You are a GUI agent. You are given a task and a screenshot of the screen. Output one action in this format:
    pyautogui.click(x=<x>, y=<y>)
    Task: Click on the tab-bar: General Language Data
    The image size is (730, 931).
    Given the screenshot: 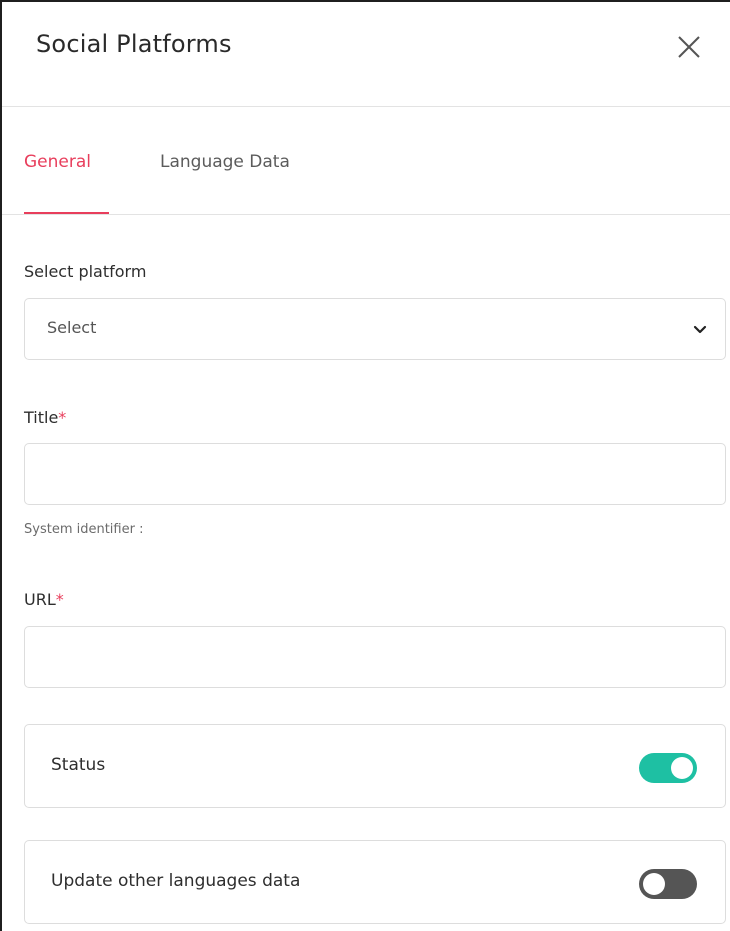 What is the action you would take?
    pyautogui.click(x=366, y=161)
    